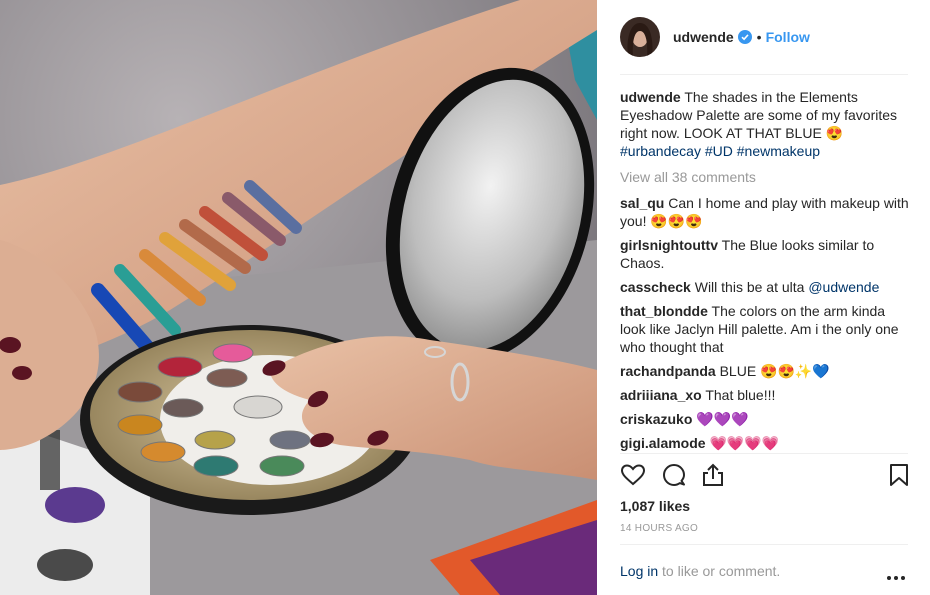 This screenshot has height=595, width=930. I want to click on header-divider, so click(764, 74).